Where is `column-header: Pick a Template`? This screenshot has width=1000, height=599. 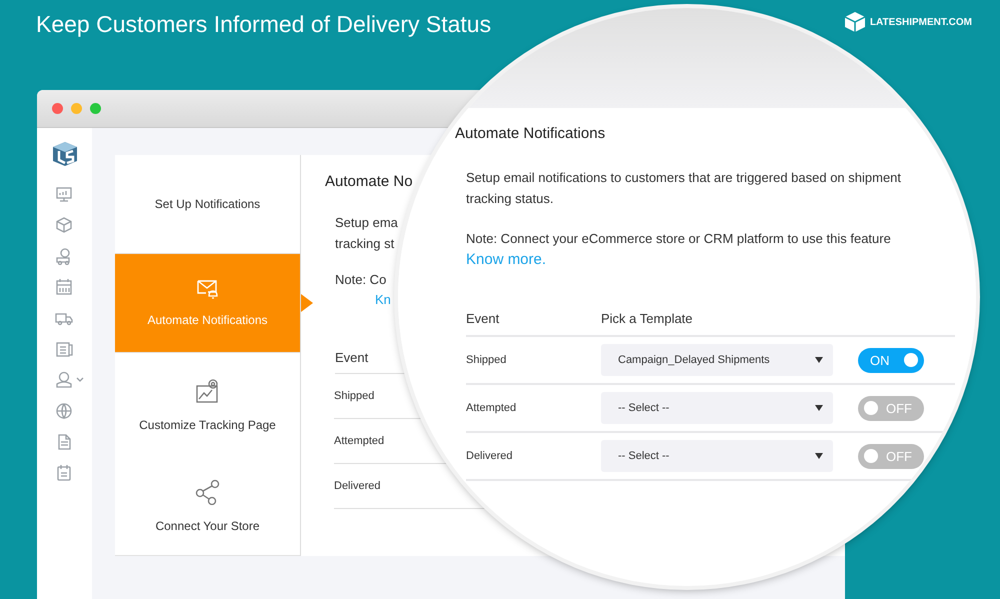 column-header: Pick a Template is located at coordinates (647, 318).